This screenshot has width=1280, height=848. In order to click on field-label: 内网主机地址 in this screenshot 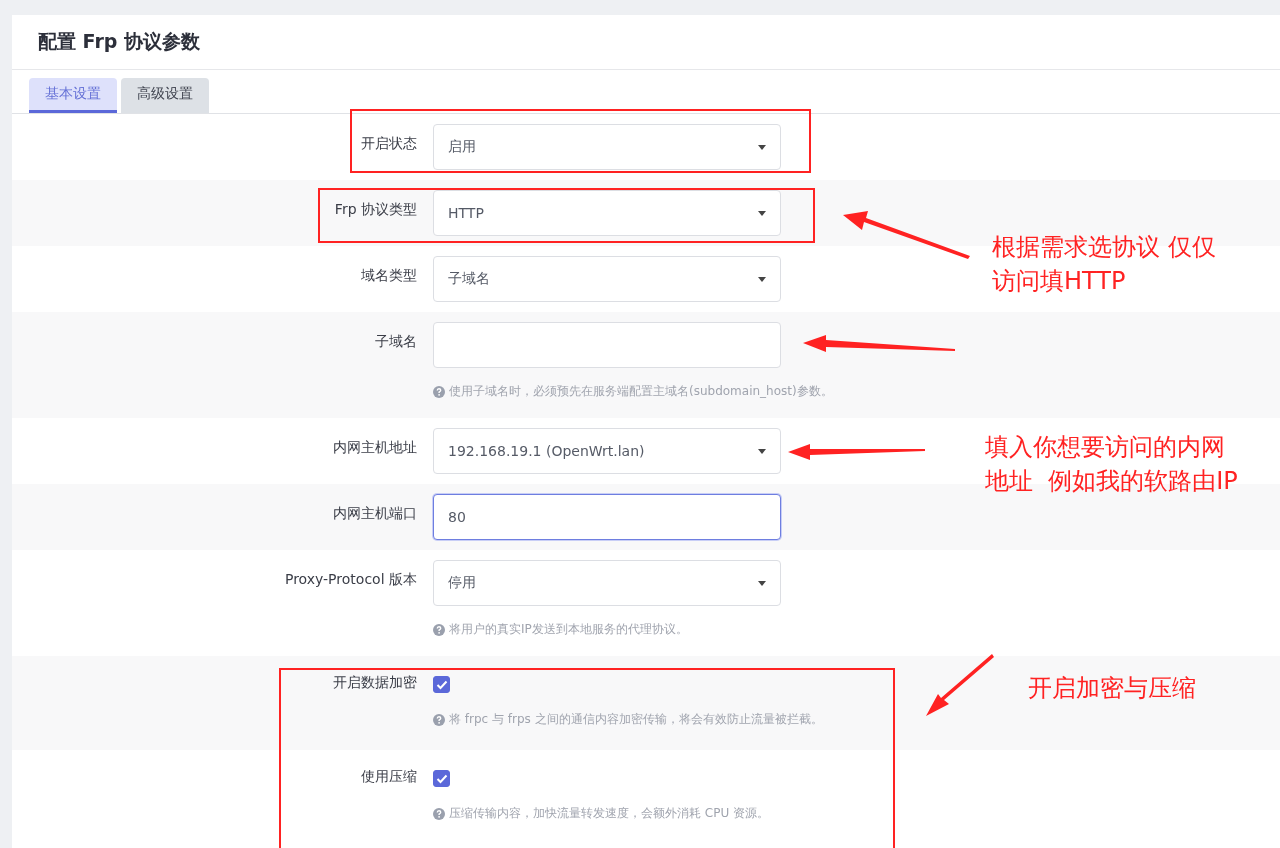, I will do `click(374, 447)`.